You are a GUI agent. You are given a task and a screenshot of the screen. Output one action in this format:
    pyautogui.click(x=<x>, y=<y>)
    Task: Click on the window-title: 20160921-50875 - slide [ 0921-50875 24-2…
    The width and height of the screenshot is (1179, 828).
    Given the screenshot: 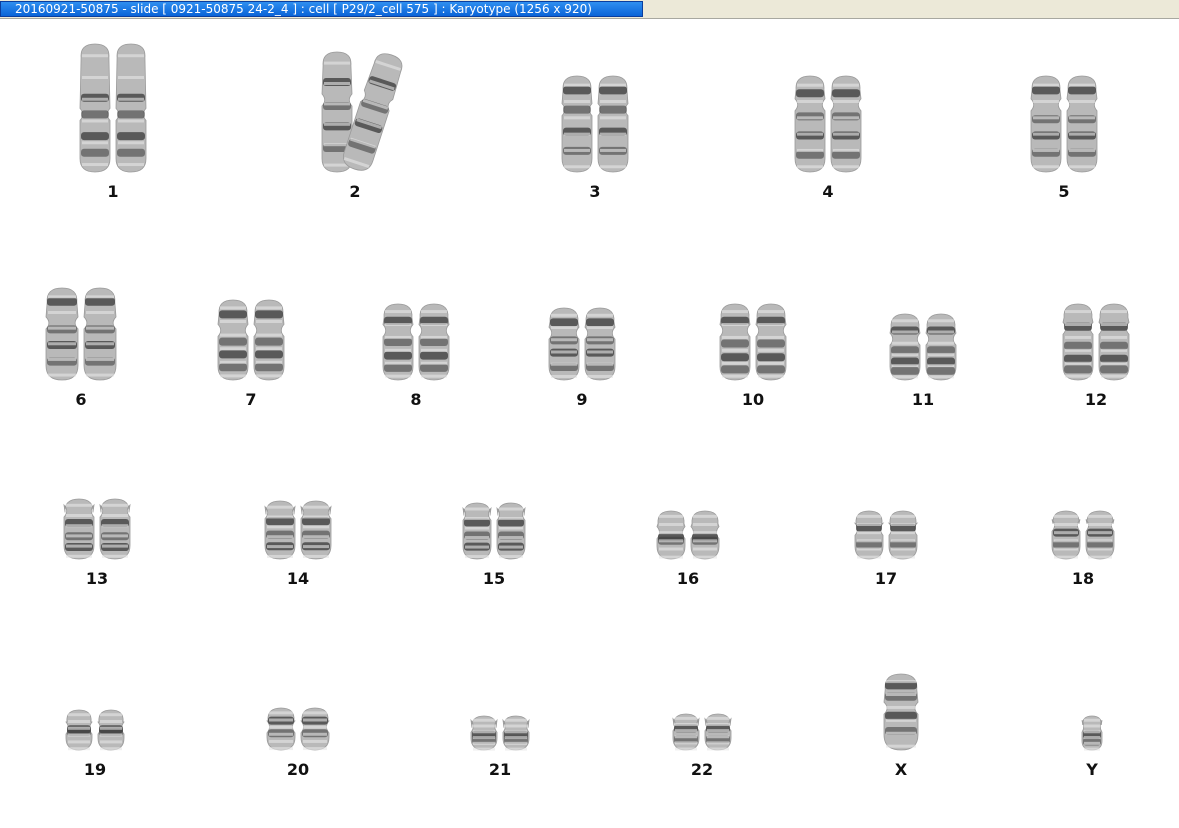 What is the action you would take?
    pyautogui.click(x=321, y=9)
    